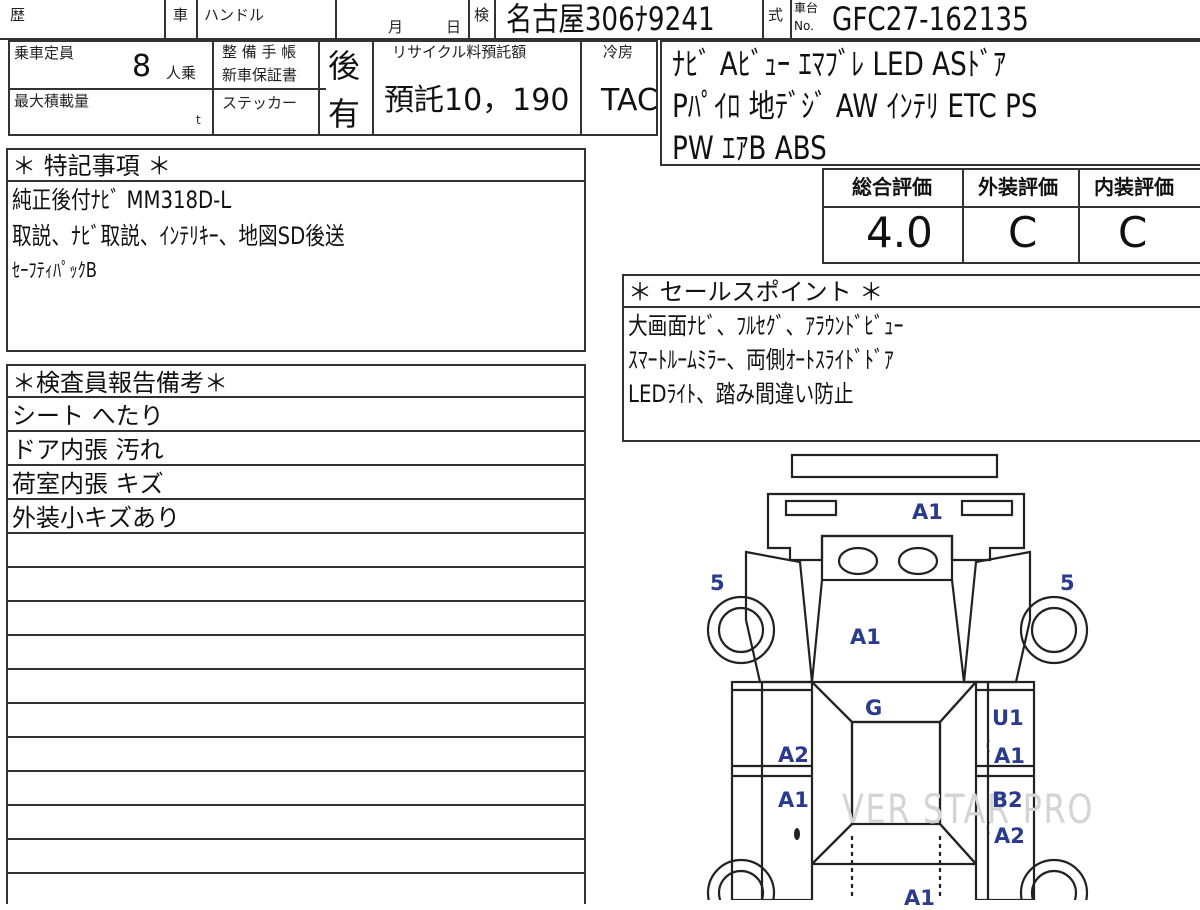 Image resolution: width=1200 pixels, height=910 pixels. What do you see at coordinates (793, 800) in the screenshot?
I see `damage-left-rear-door: A1` at bounding box center [793, 800].